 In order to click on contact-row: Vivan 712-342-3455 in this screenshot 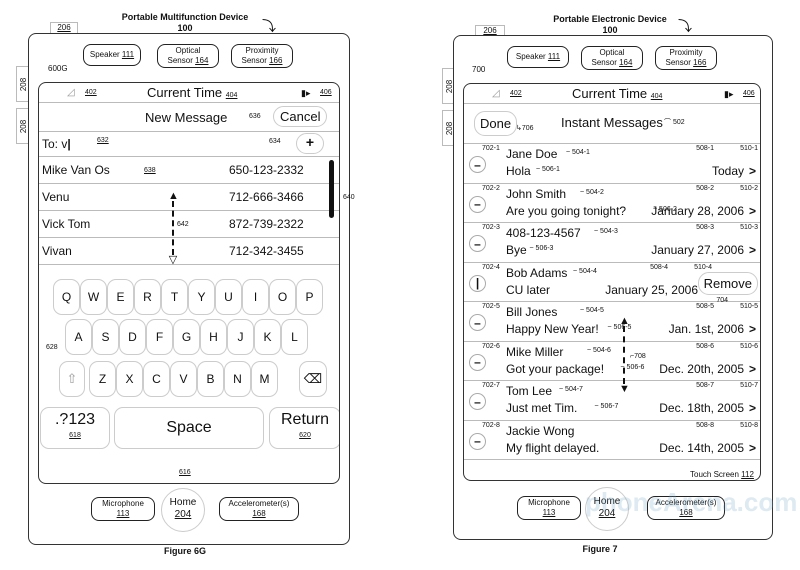, I will do `click(189, 251)`.